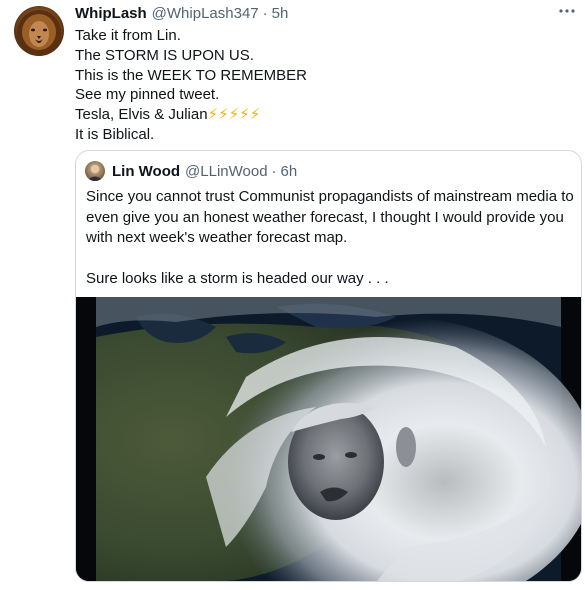  What do you see at coordinates (141, 115) in the screenshot?
I see `tweet-line: Tesla, Elvis & Julian` at bounding box center [141, 115].